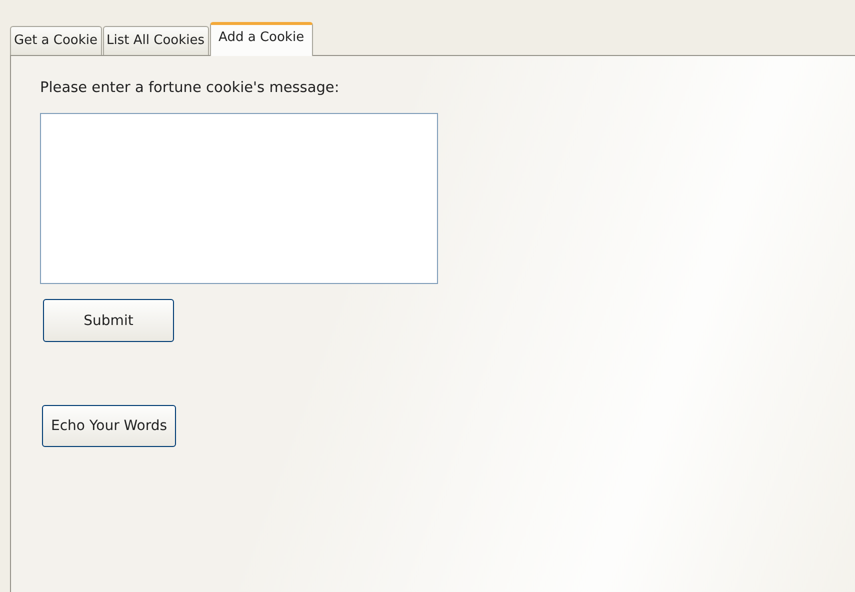 This screenshot has width=855, height=592. Describe the element at coordinates (108, 320) in the screenshot. I see `submit-button: Submit` at that location.